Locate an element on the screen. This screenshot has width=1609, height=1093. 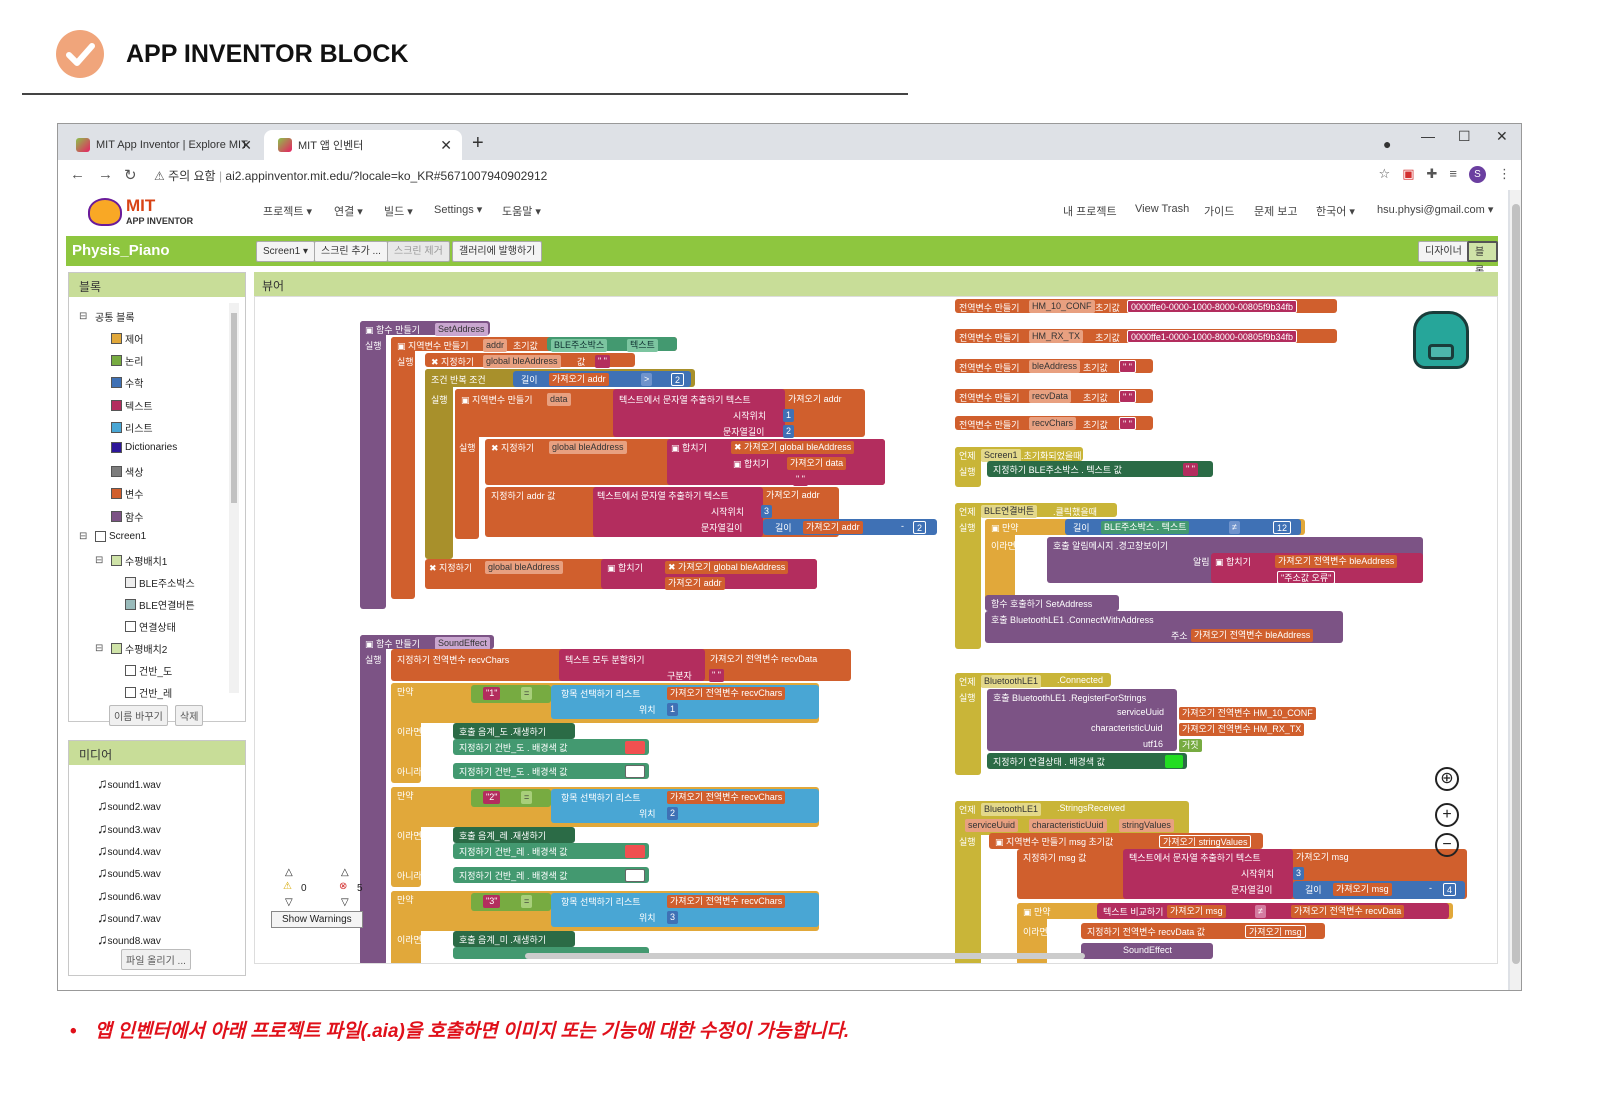
neq-operator: ≠ is located at coordinates (1234, 527).